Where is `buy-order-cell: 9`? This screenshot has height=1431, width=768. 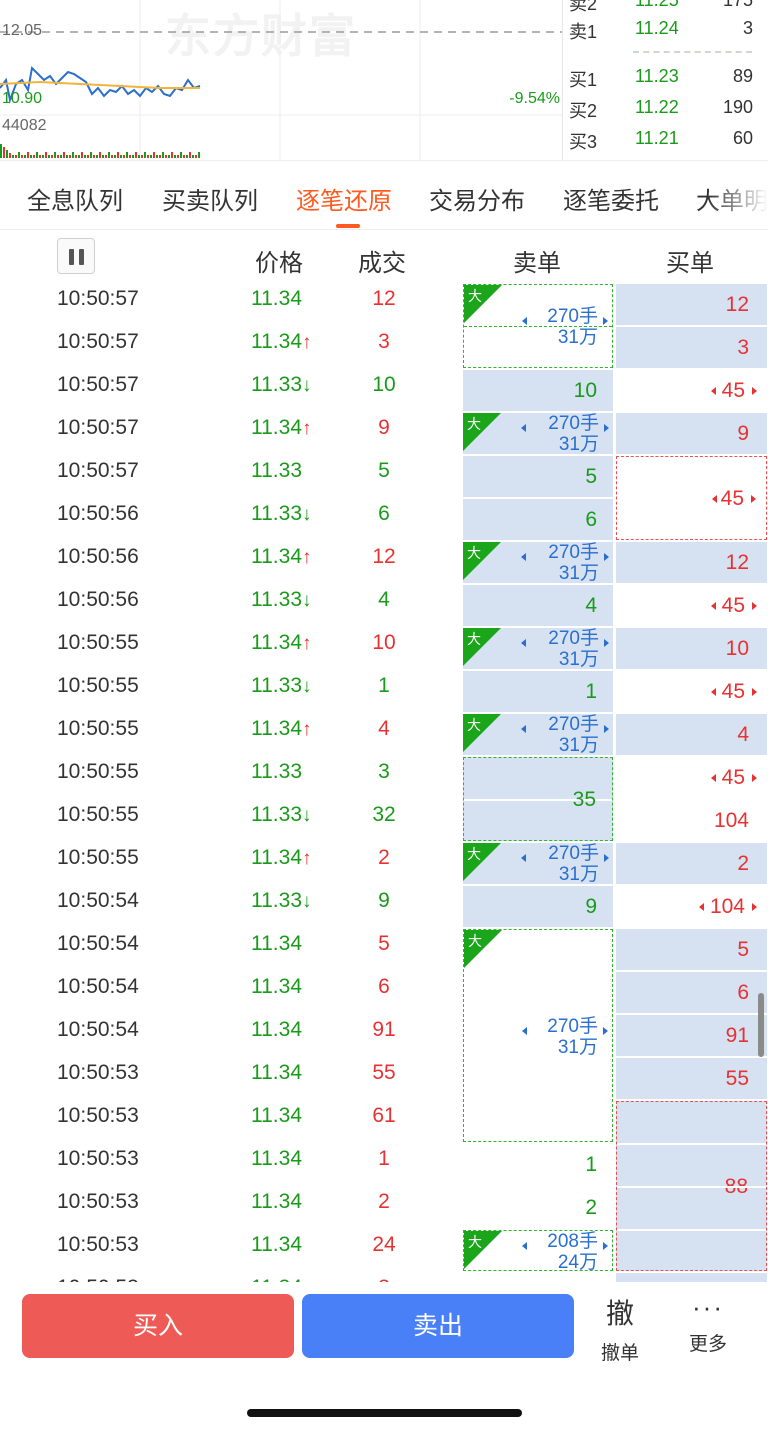
buy-order-cell: 9 is located at coordinates (691, 433).